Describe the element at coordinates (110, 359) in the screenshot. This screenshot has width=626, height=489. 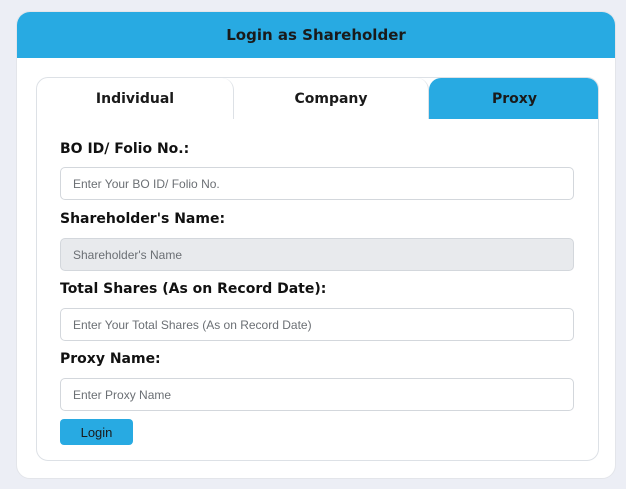
I see `proxy-name-label: Proxy Name:` at that location.